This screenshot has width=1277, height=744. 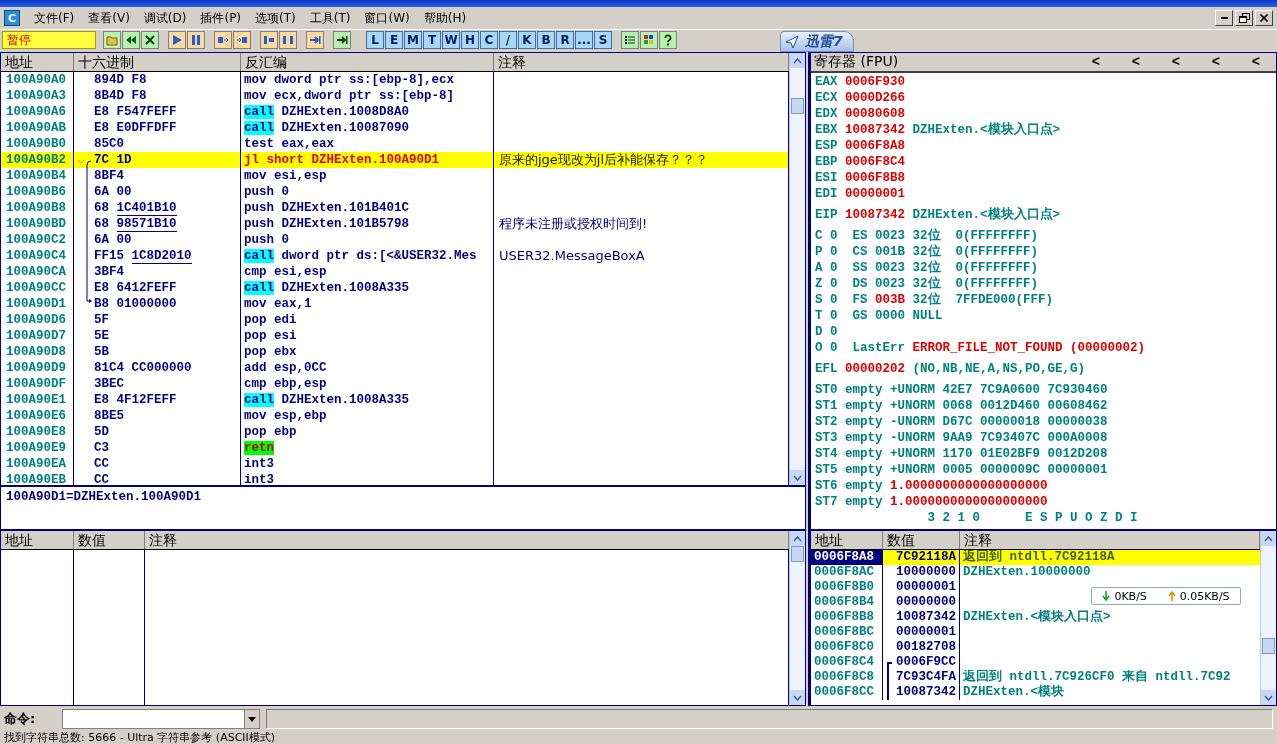 What do you see at coordinates (157, 352) in the screenshot?
I see `hex-cell: 5B` at bounding box center [157, 352].